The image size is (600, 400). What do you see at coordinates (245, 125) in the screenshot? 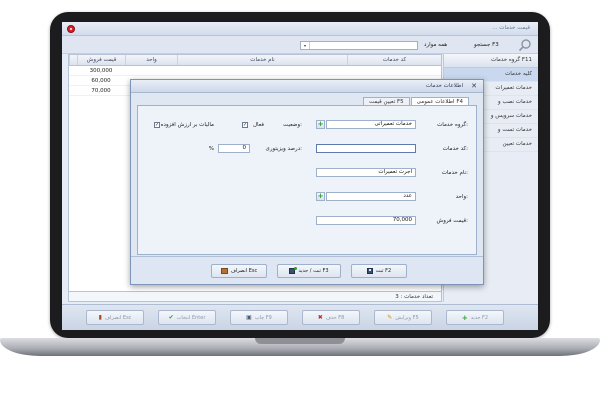
I see `active-checkbox: ✓` at bounding box center [245, 125].